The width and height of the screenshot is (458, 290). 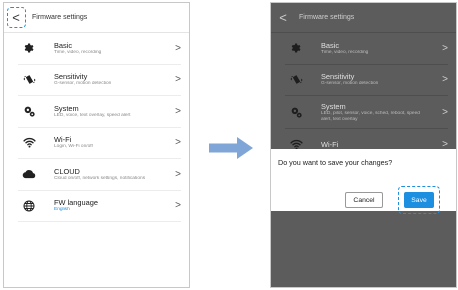 I want to click on menu-item-wifi: Wi-Fi Login, Wi-Fi on/off >, so click(x=99, y=143).